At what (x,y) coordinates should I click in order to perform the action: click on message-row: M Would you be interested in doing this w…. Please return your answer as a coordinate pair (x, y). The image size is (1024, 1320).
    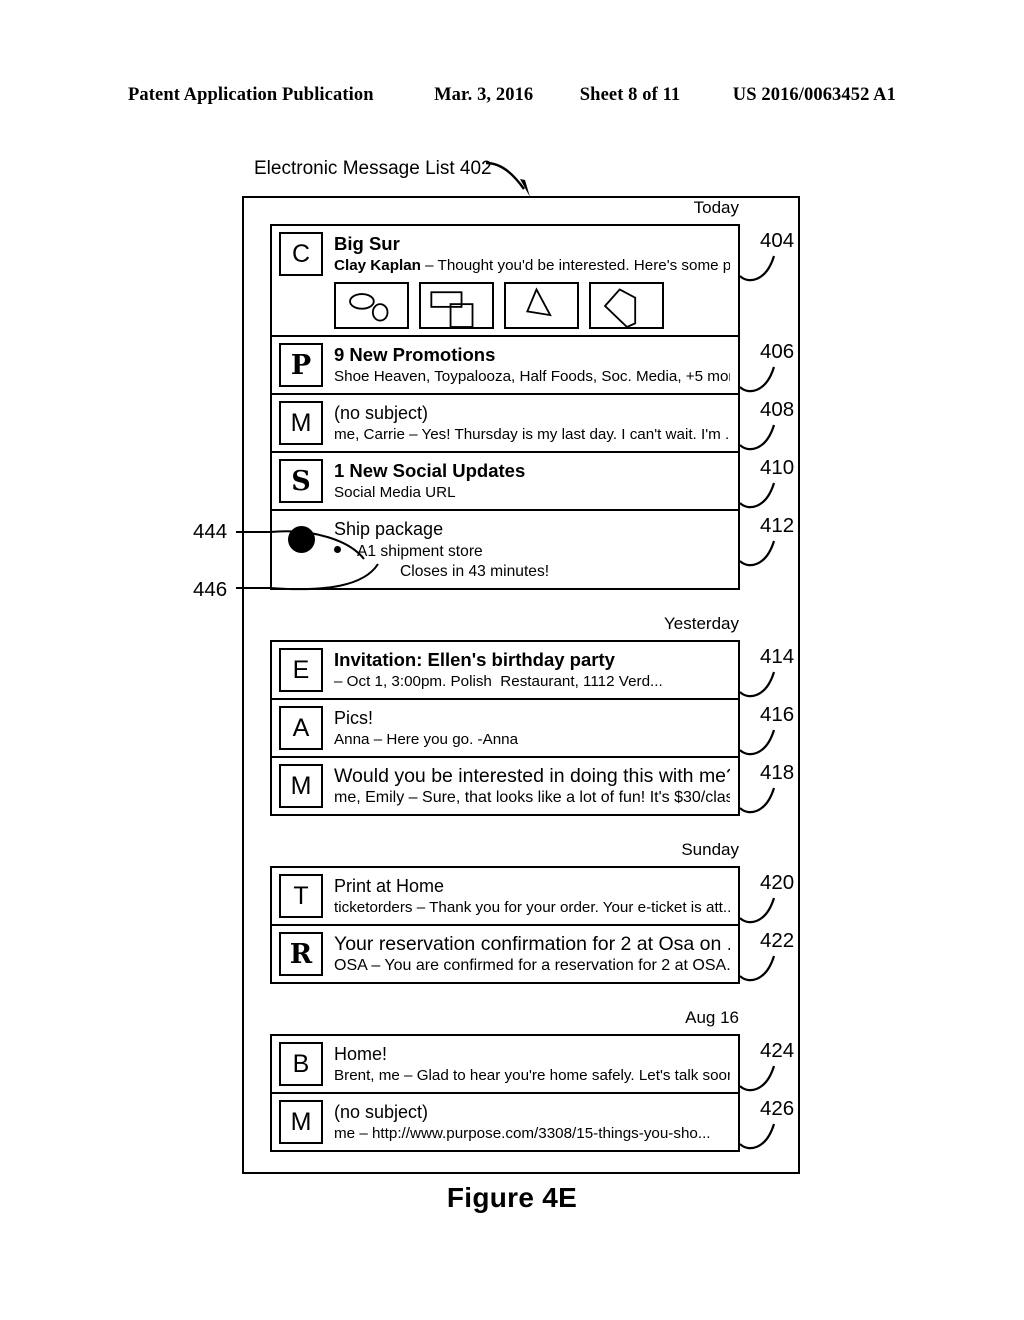
    Looking at the image, I should click on (505, 786).